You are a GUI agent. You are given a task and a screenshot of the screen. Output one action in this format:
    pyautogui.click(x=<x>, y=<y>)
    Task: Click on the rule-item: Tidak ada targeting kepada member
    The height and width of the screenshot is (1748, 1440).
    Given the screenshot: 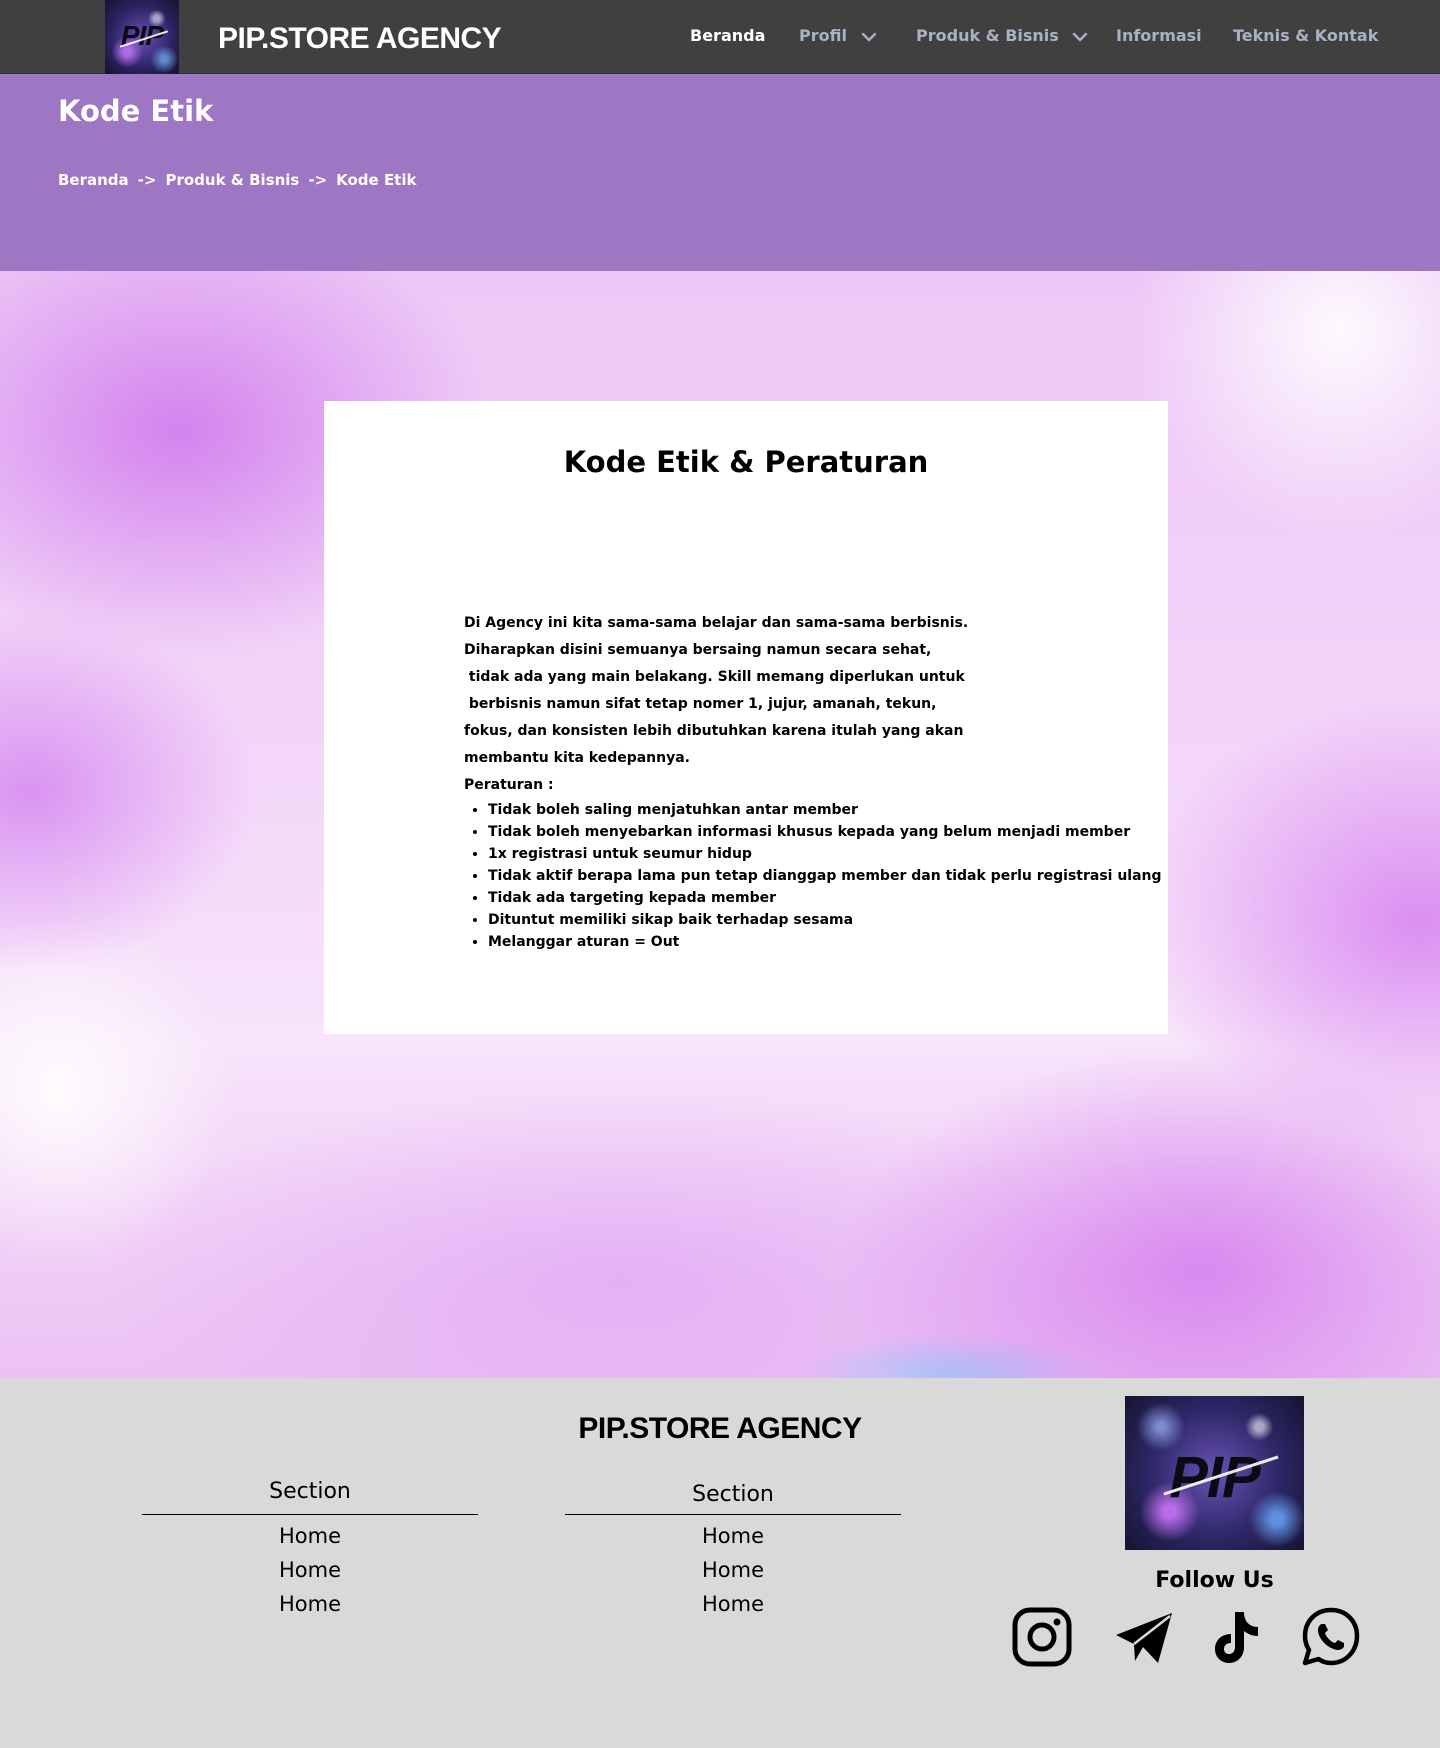 What is the action you would take?
    pyautogui.click(x=821, y=898)
    